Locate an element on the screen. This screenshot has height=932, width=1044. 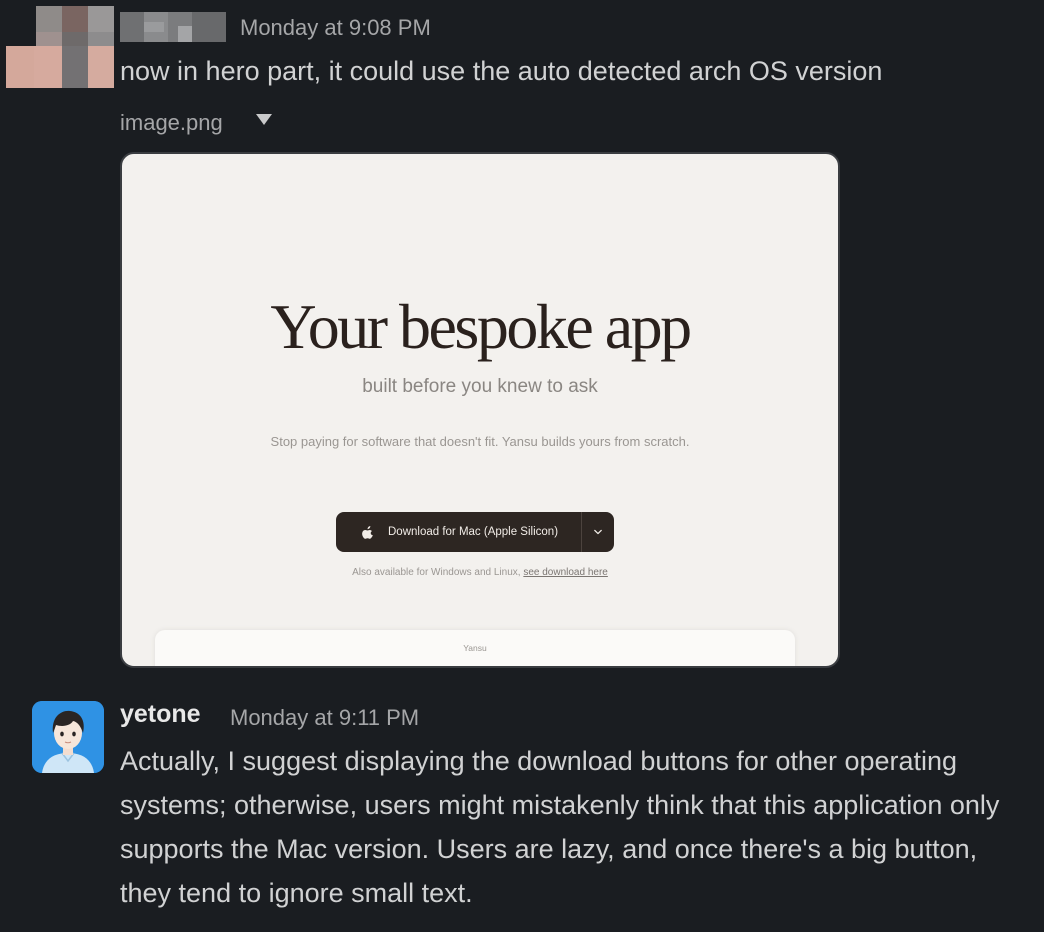
preview-card-label: Yansu is located at coordinates (475, 648).